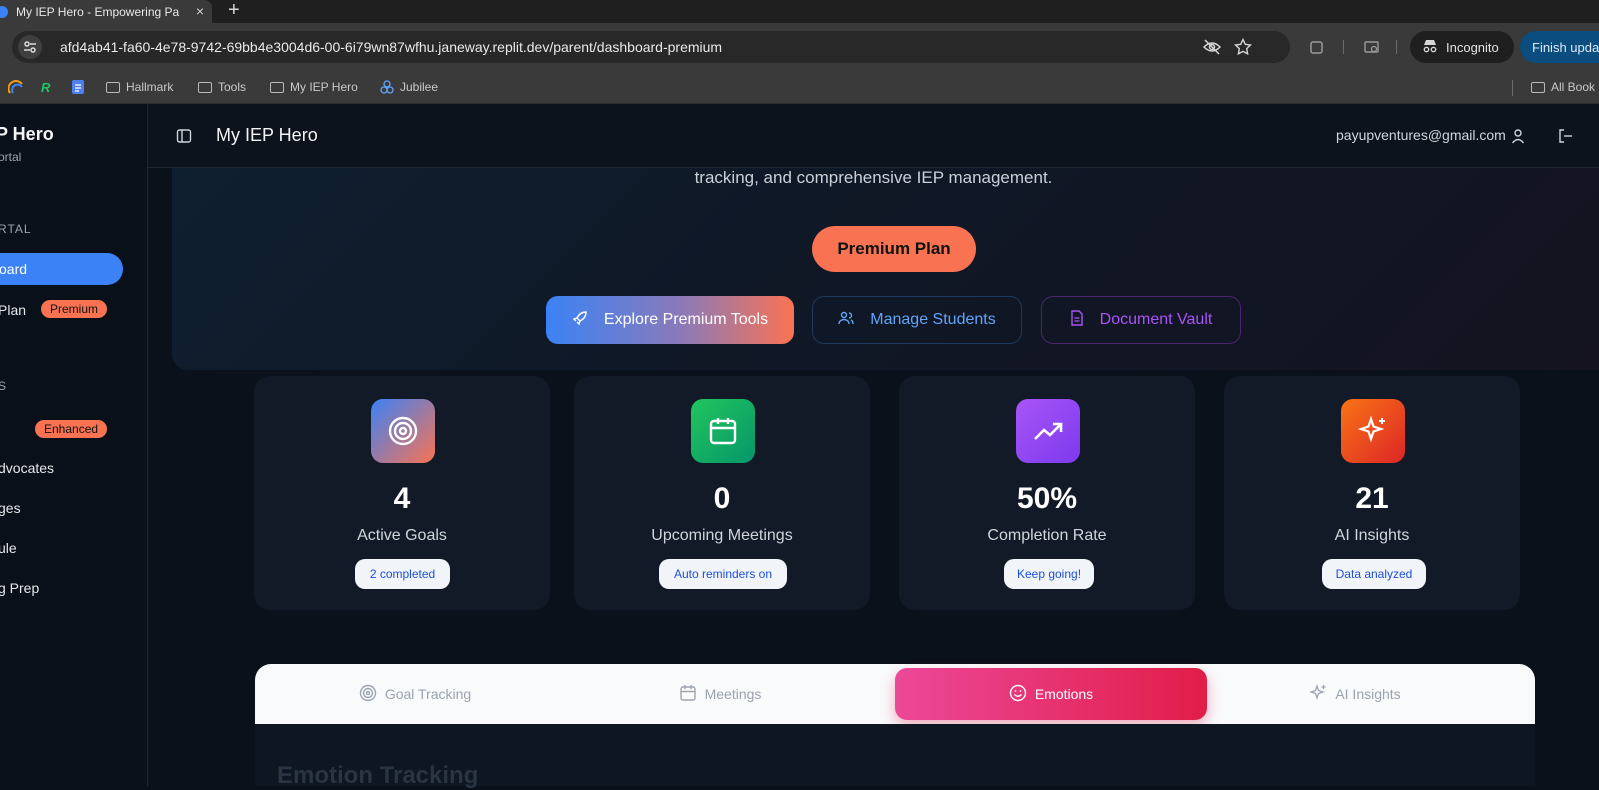 The image size is (1599, 790). What do you see at coordinates (74, 309) in the screenshot?
I see `premium-badge: Premium` at bounding box center [74, 309].